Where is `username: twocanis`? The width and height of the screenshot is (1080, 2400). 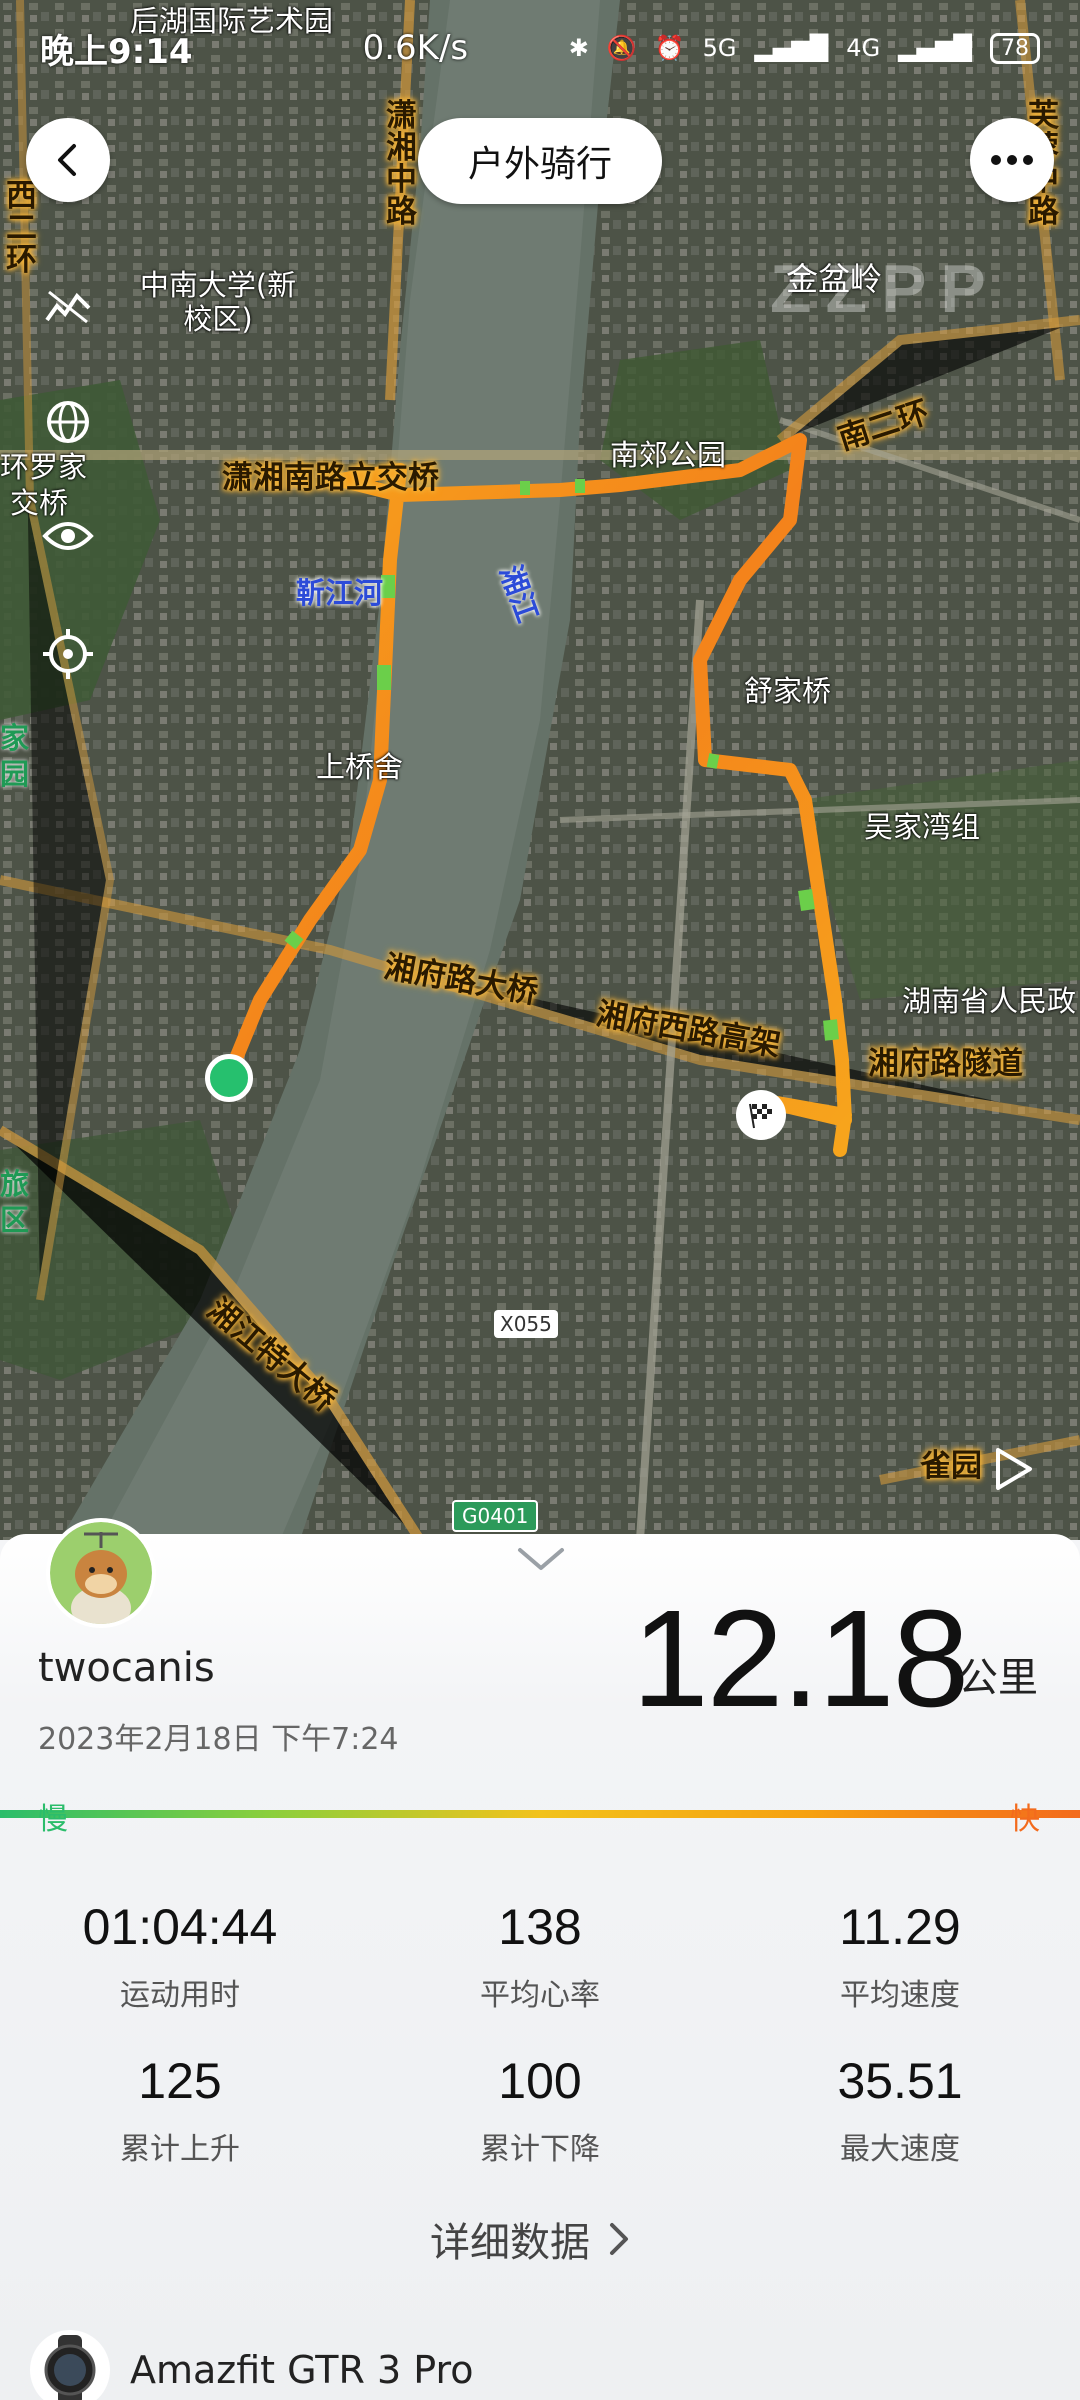
username: twocanis is located at coordinates (126, 1668).